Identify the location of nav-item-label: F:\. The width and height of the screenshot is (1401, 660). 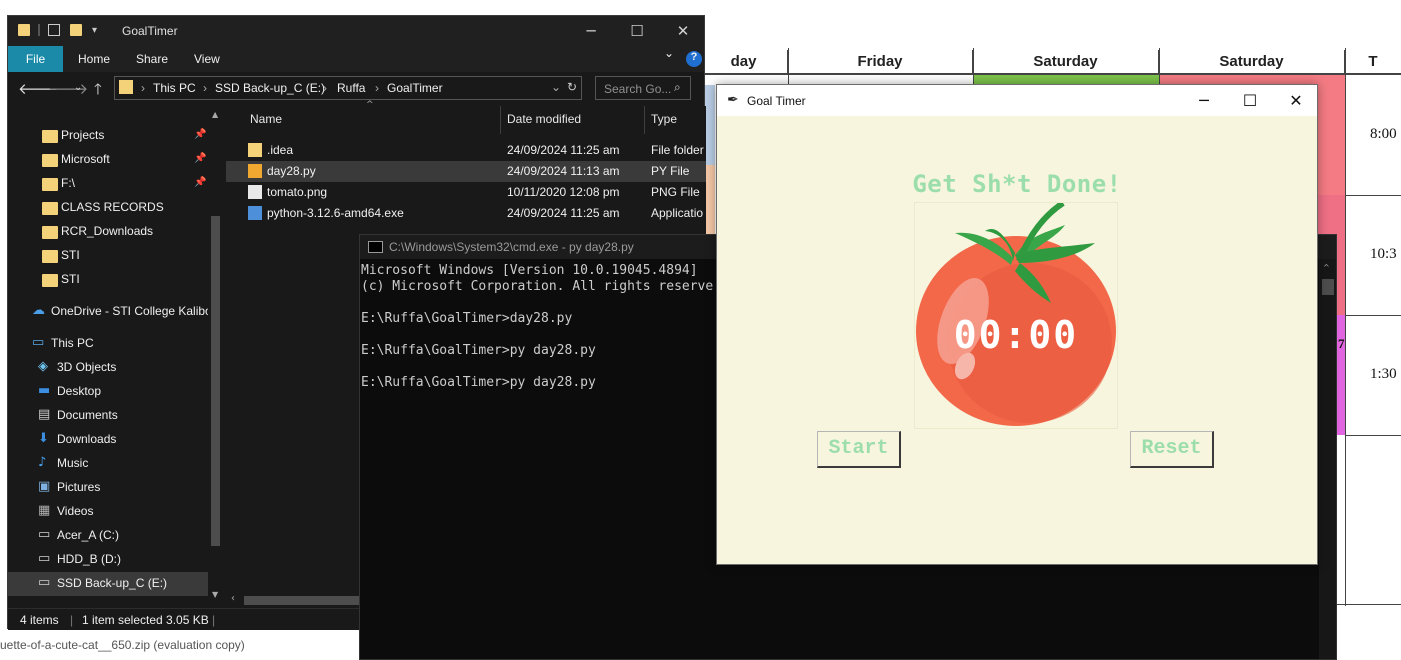
(68, 183).